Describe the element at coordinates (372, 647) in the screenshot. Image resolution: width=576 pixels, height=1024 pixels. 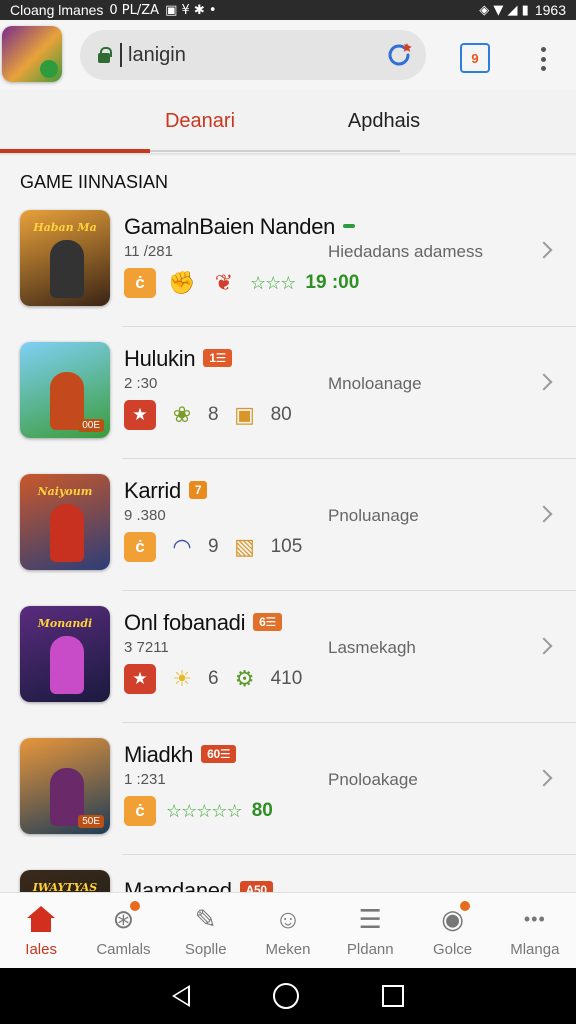
I see `game-description: Lasmekagh` at that location.